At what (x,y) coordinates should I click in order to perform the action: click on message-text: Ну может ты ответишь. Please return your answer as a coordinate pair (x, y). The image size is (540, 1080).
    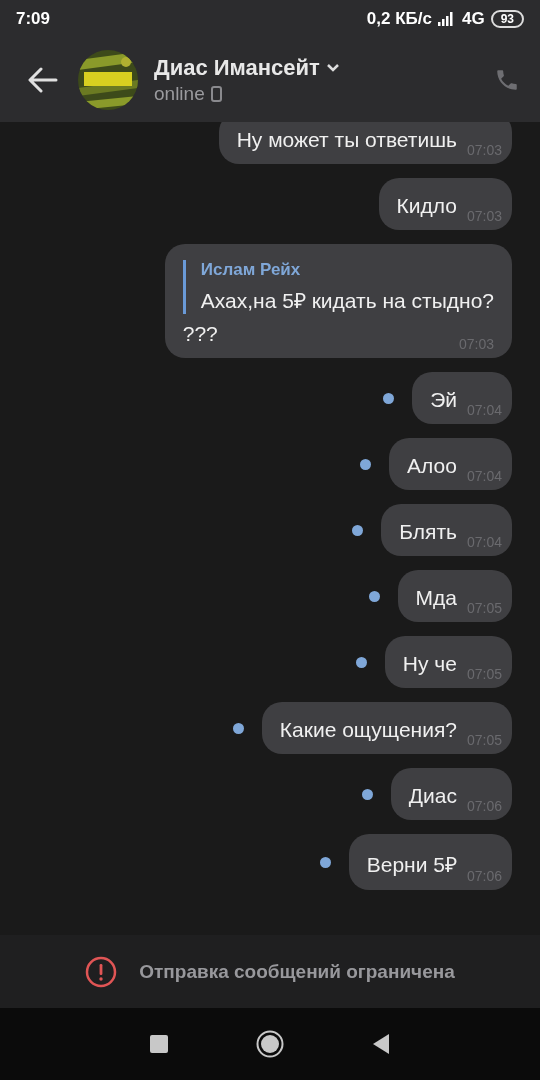
    Looking at the image, I should click on (346, 140).